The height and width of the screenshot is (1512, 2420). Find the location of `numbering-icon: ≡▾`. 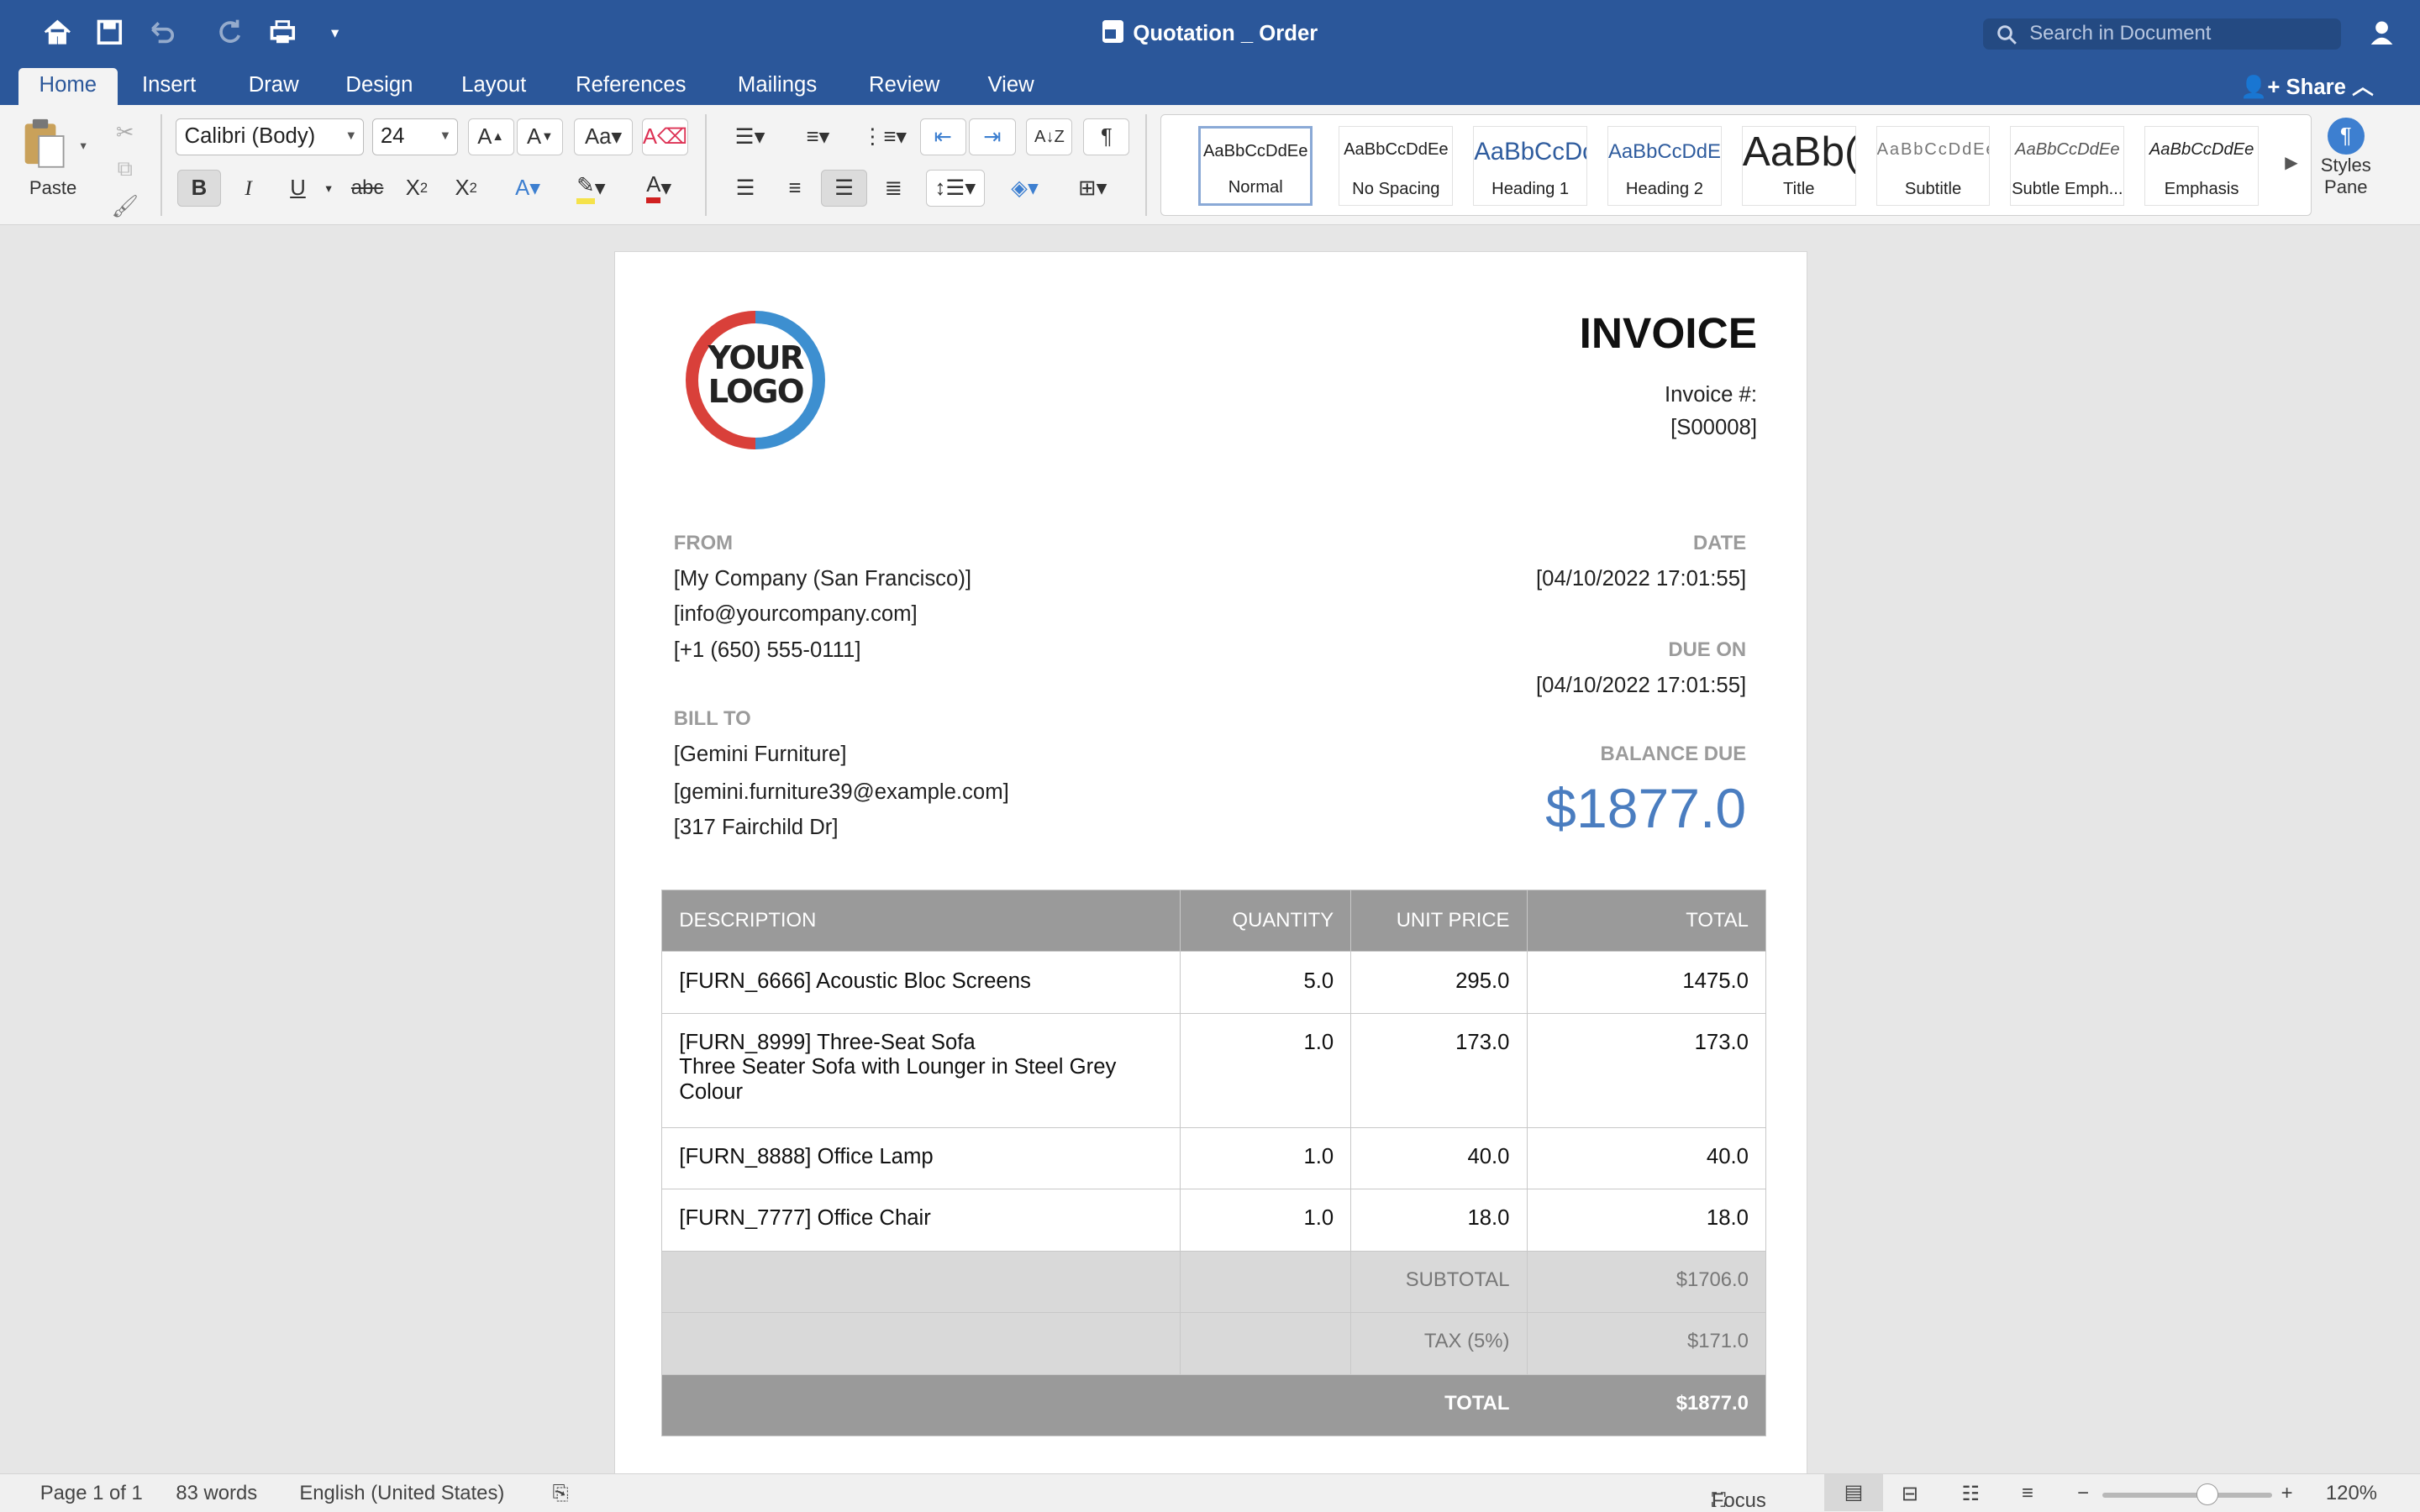

numbering-icon: ≡▾ is located at coordinates (818, 136).